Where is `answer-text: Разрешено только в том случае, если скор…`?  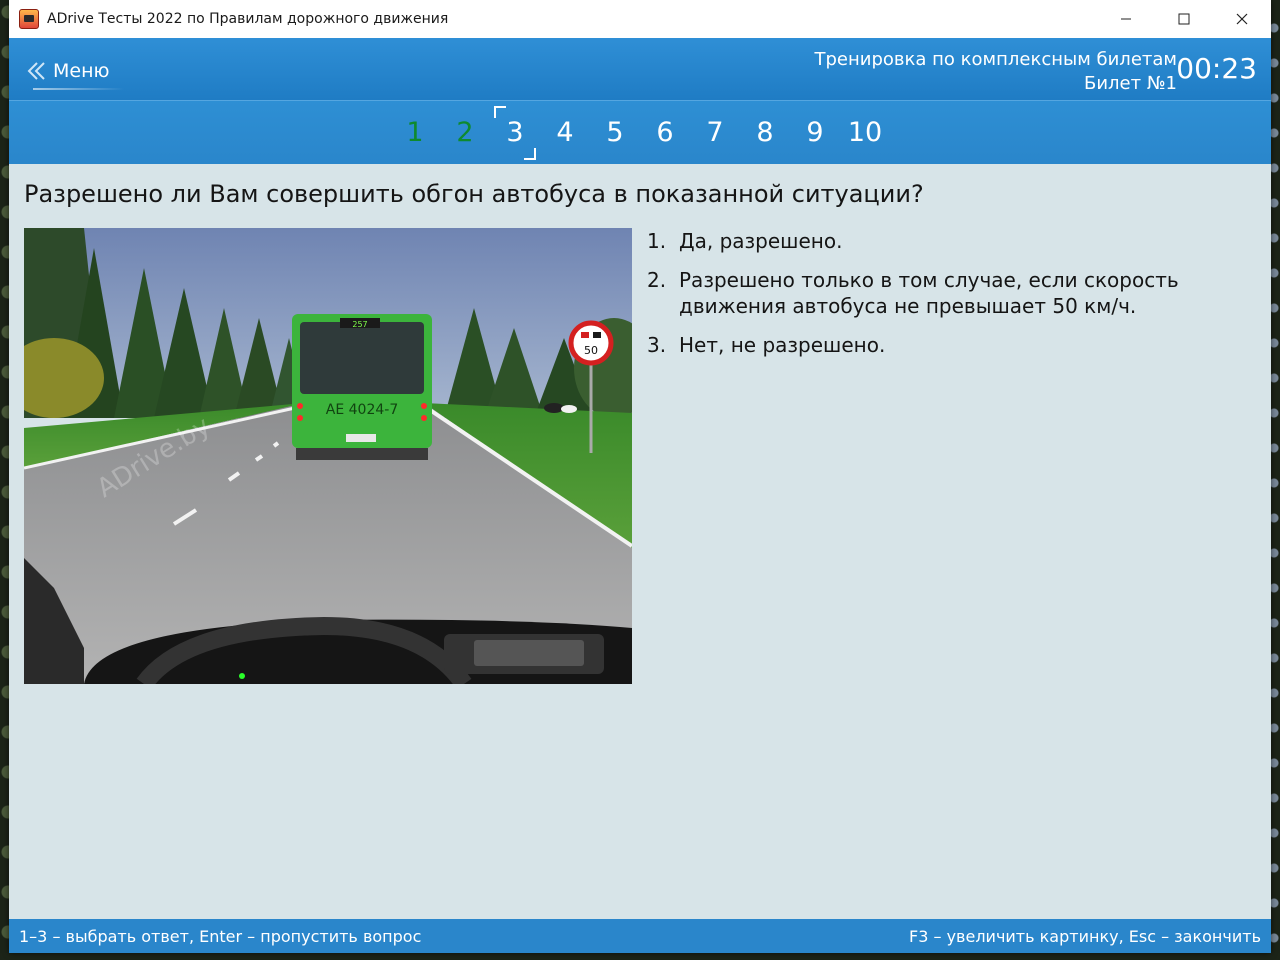 answer-text: Разрешено только в том случае, если скор… is located at coordinates (929, 293).